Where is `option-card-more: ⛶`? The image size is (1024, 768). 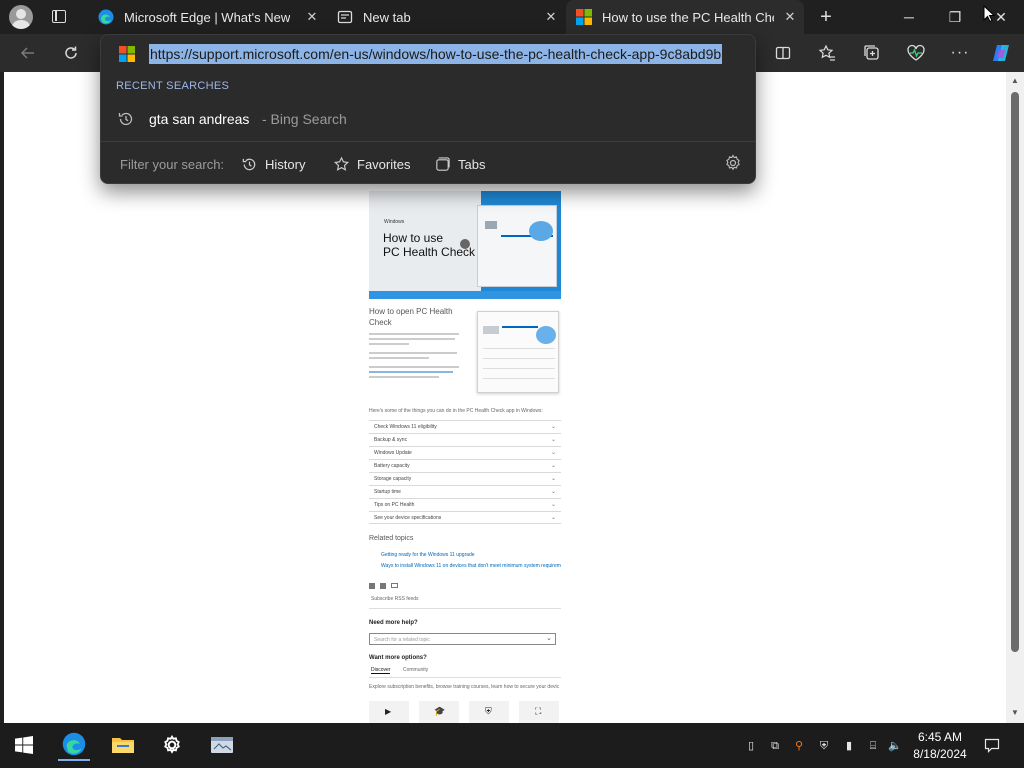
option-card-more: ⛶ is located at coordinates (539, 712).